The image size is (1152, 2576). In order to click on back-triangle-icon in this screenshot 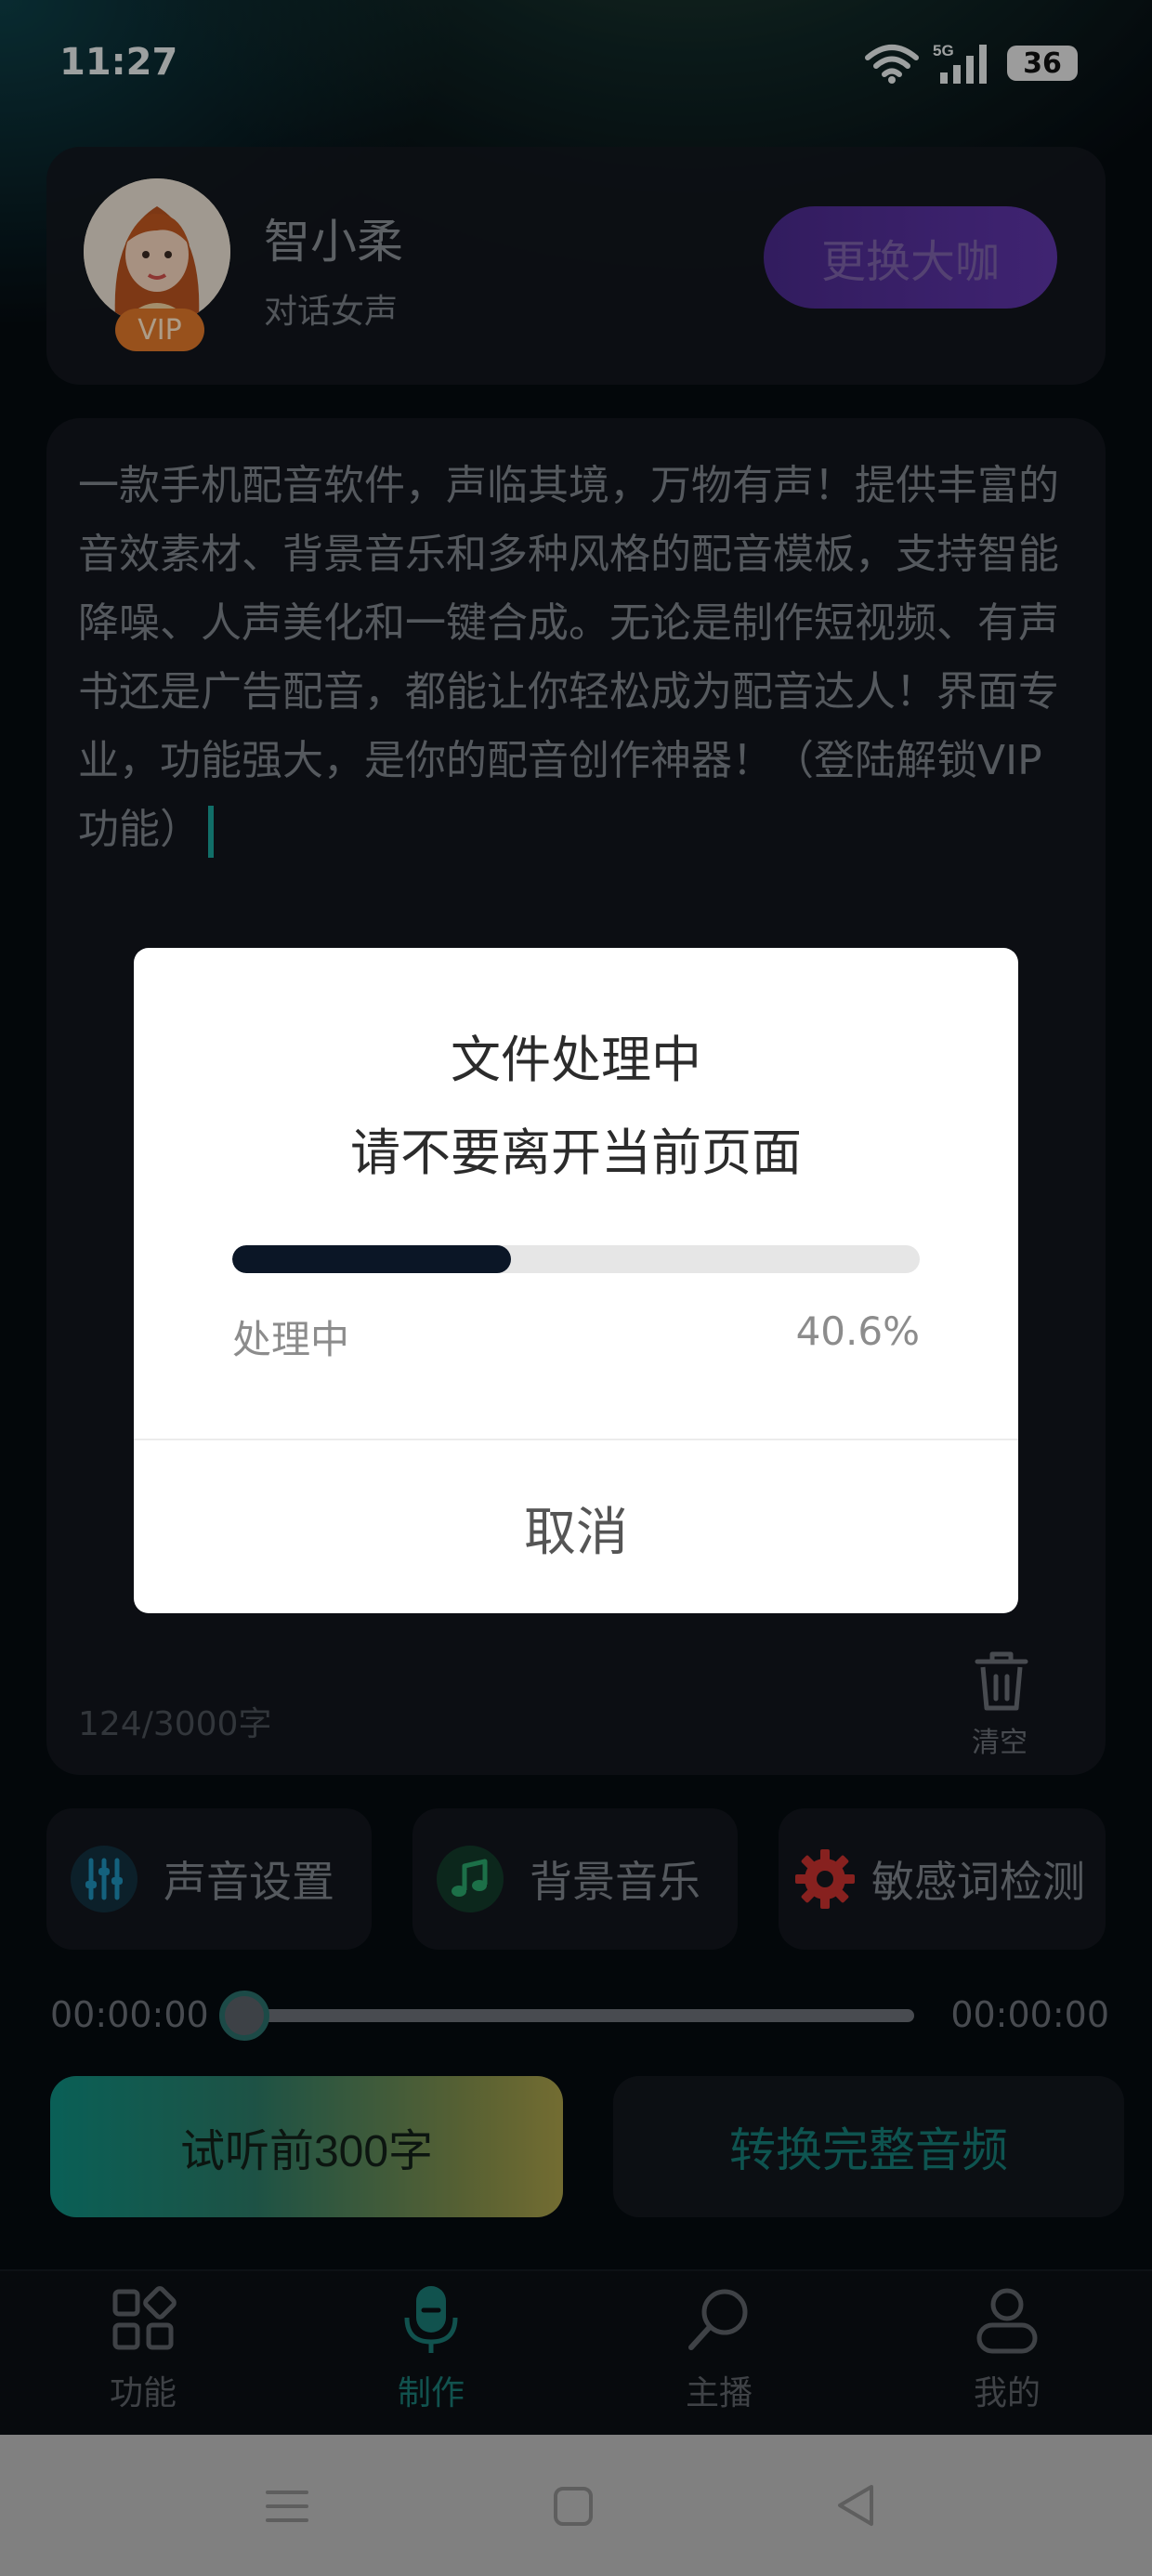, I will do `click(856, 2505)`.